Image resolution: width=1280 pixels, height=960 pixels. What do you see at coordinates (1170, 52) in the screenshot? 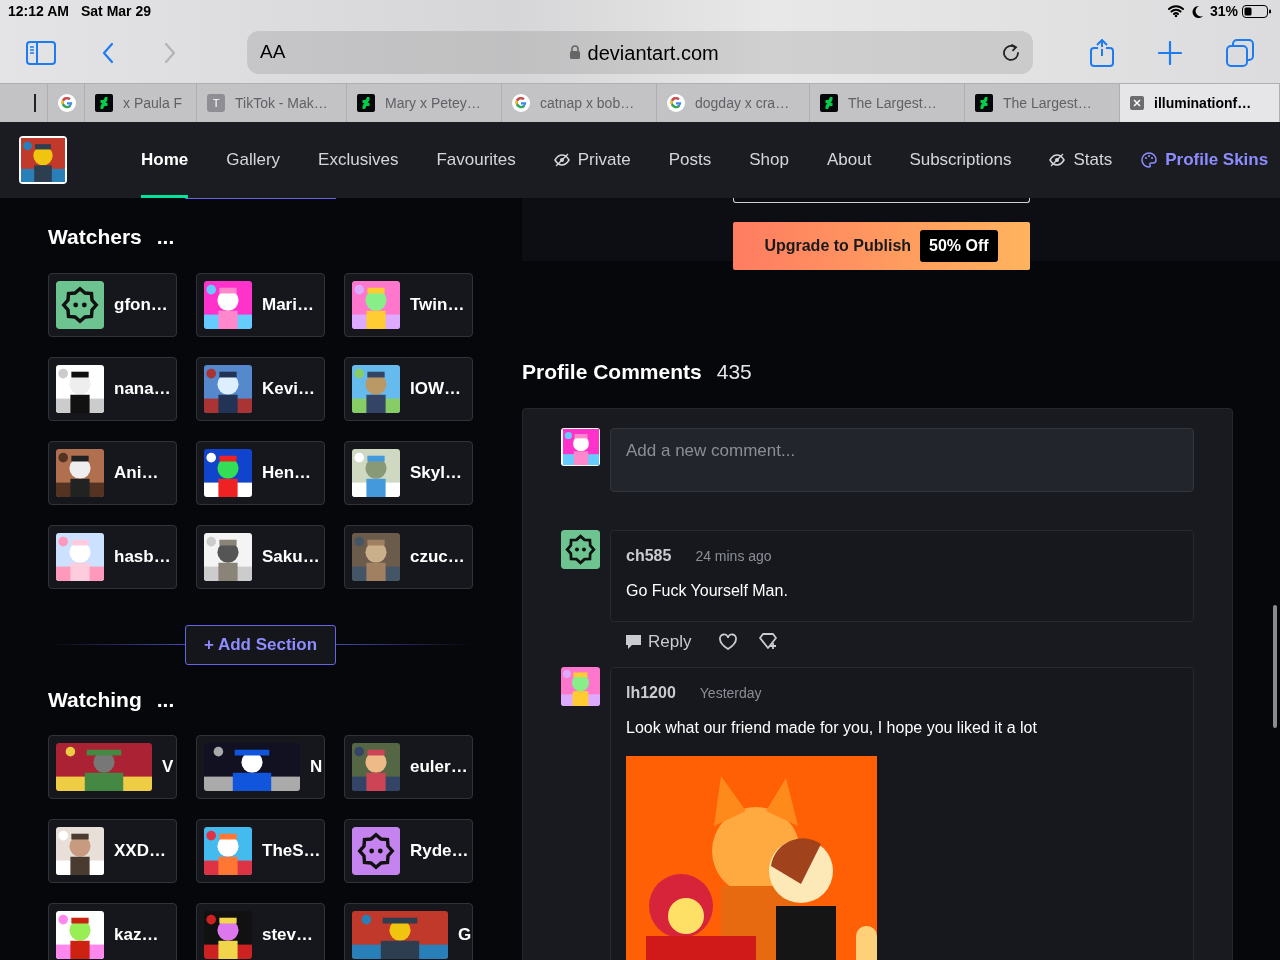
I see `new-tab-icon` at bounding box center [1170, 52].